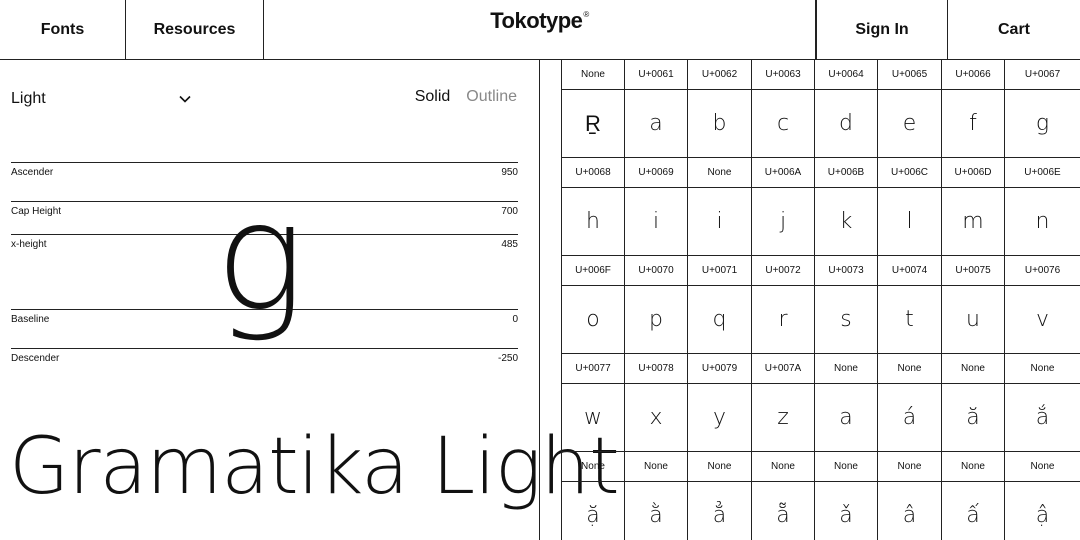  What do you see at coordinates (973, 173) in the screenshot?
I see `glyph-code: U+006D` at bounding box center [973, 173].